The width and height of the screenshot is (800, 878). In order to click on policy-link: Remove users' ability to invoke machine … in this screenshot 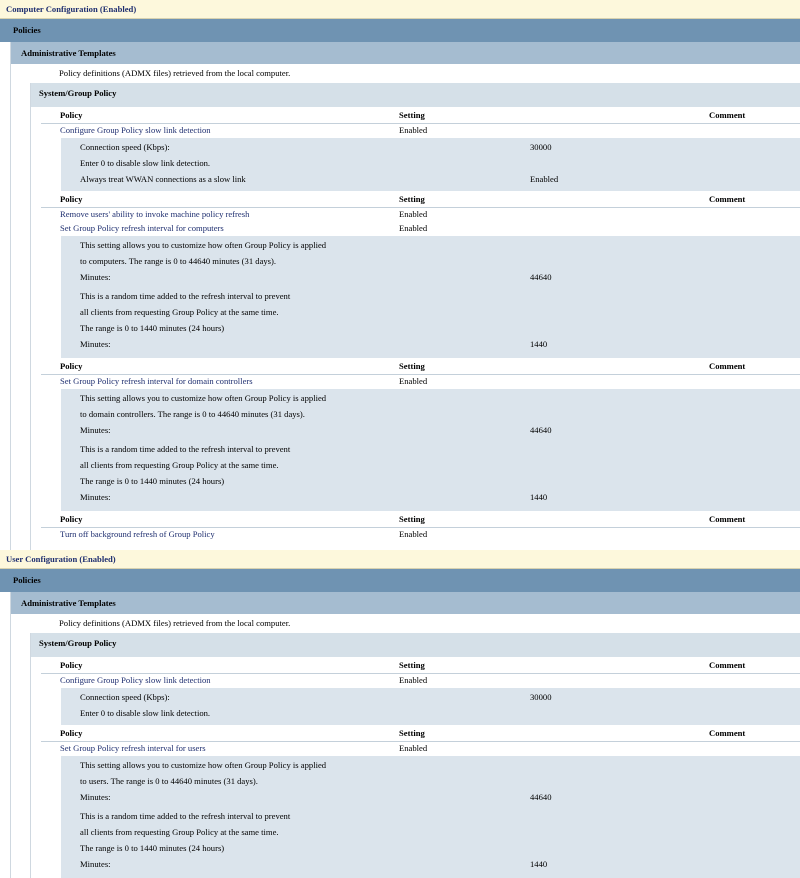, I will do `click(154, 214)`.